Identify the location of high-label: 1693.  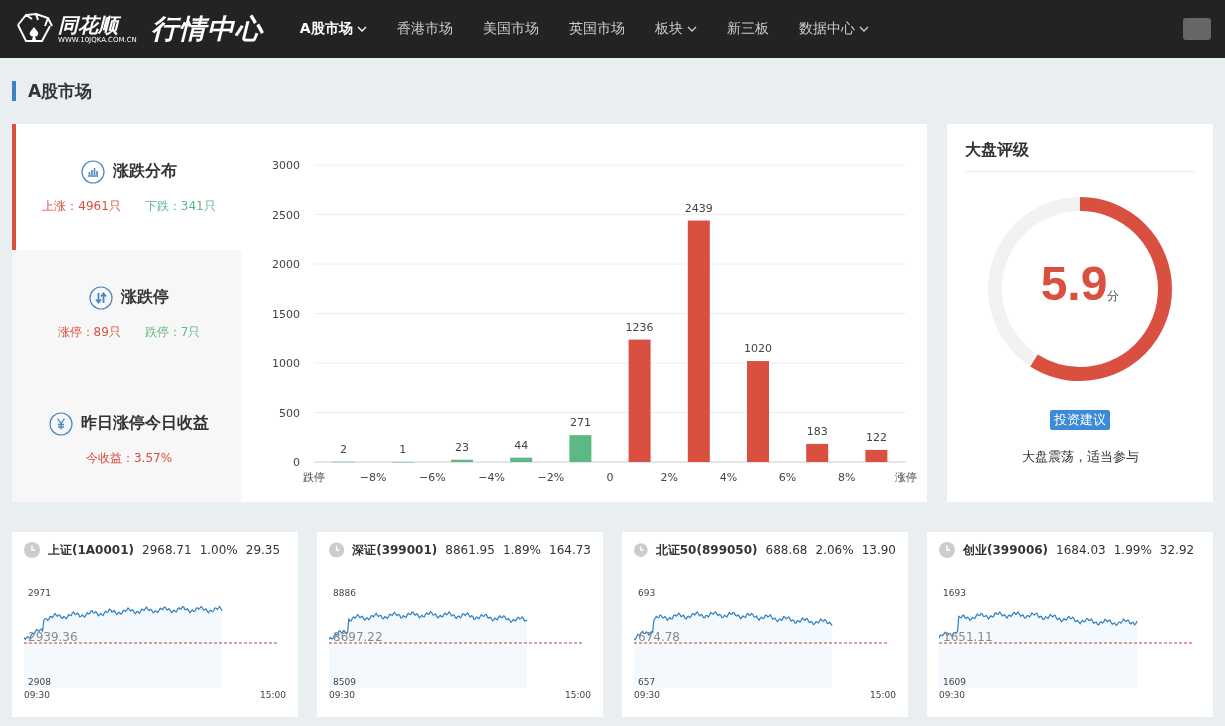
(954, 593).